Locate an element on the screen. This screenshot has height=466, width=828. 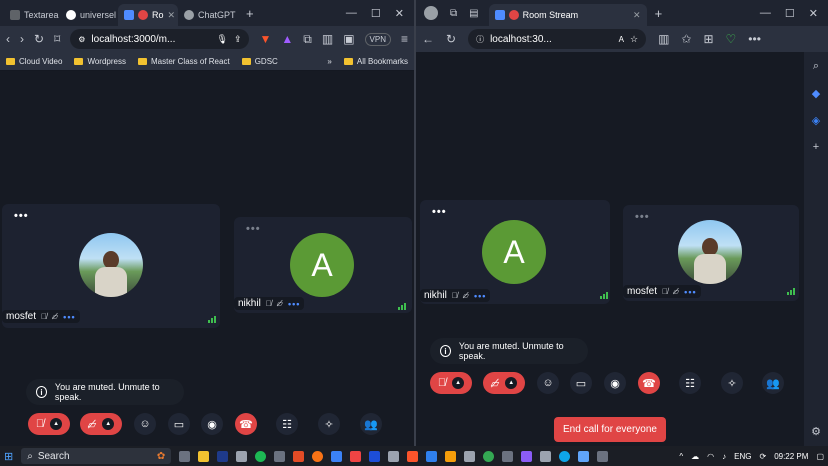
file-explorer-icon is located at coordinates (204, 456).